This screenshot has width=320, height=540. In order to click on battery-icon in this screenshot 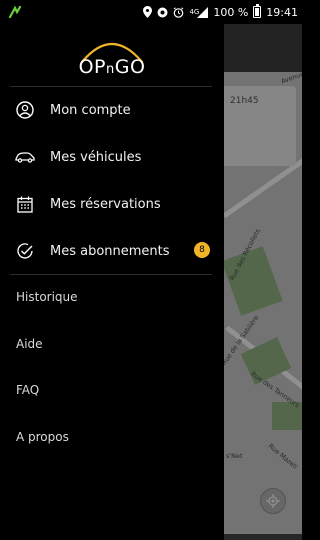, I will do `click(257, 11)`.